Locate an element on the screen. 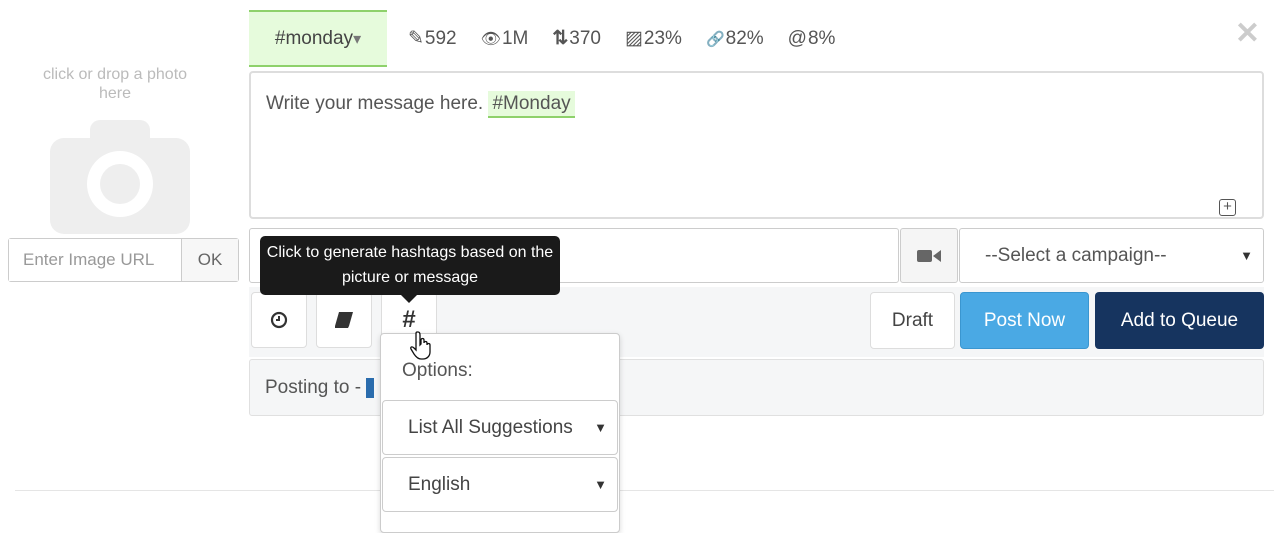  draft-button: Draft is located at coordinates (912, 320).